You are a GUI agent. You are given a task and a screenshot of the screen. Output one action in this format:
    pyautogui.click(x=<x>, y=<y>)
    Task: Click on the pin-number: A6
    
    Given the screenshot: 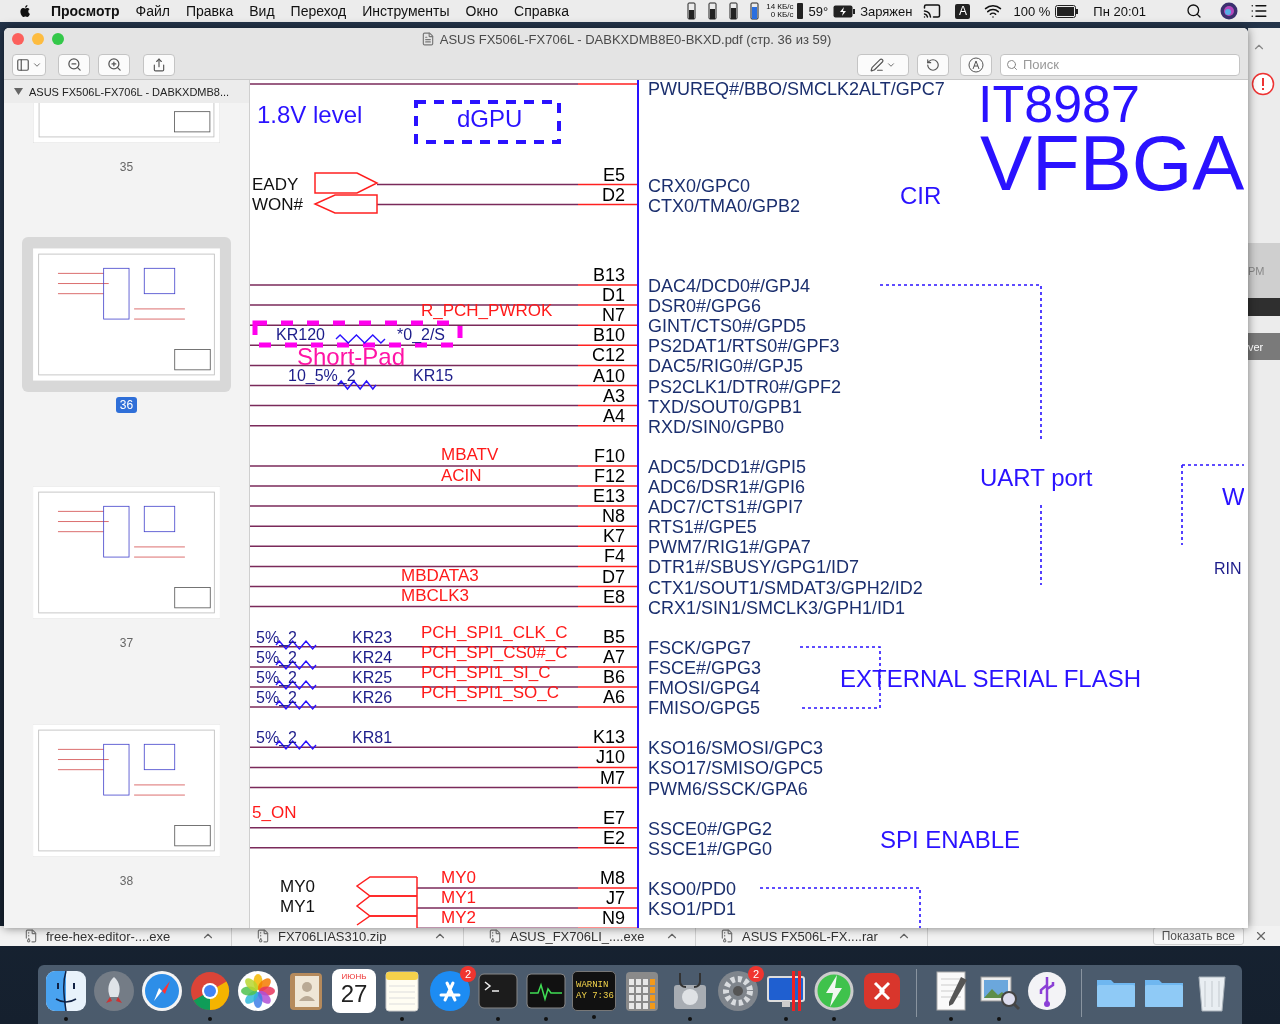 What is the action you would take?
    pyautogui.click(x=613, y=697)
    